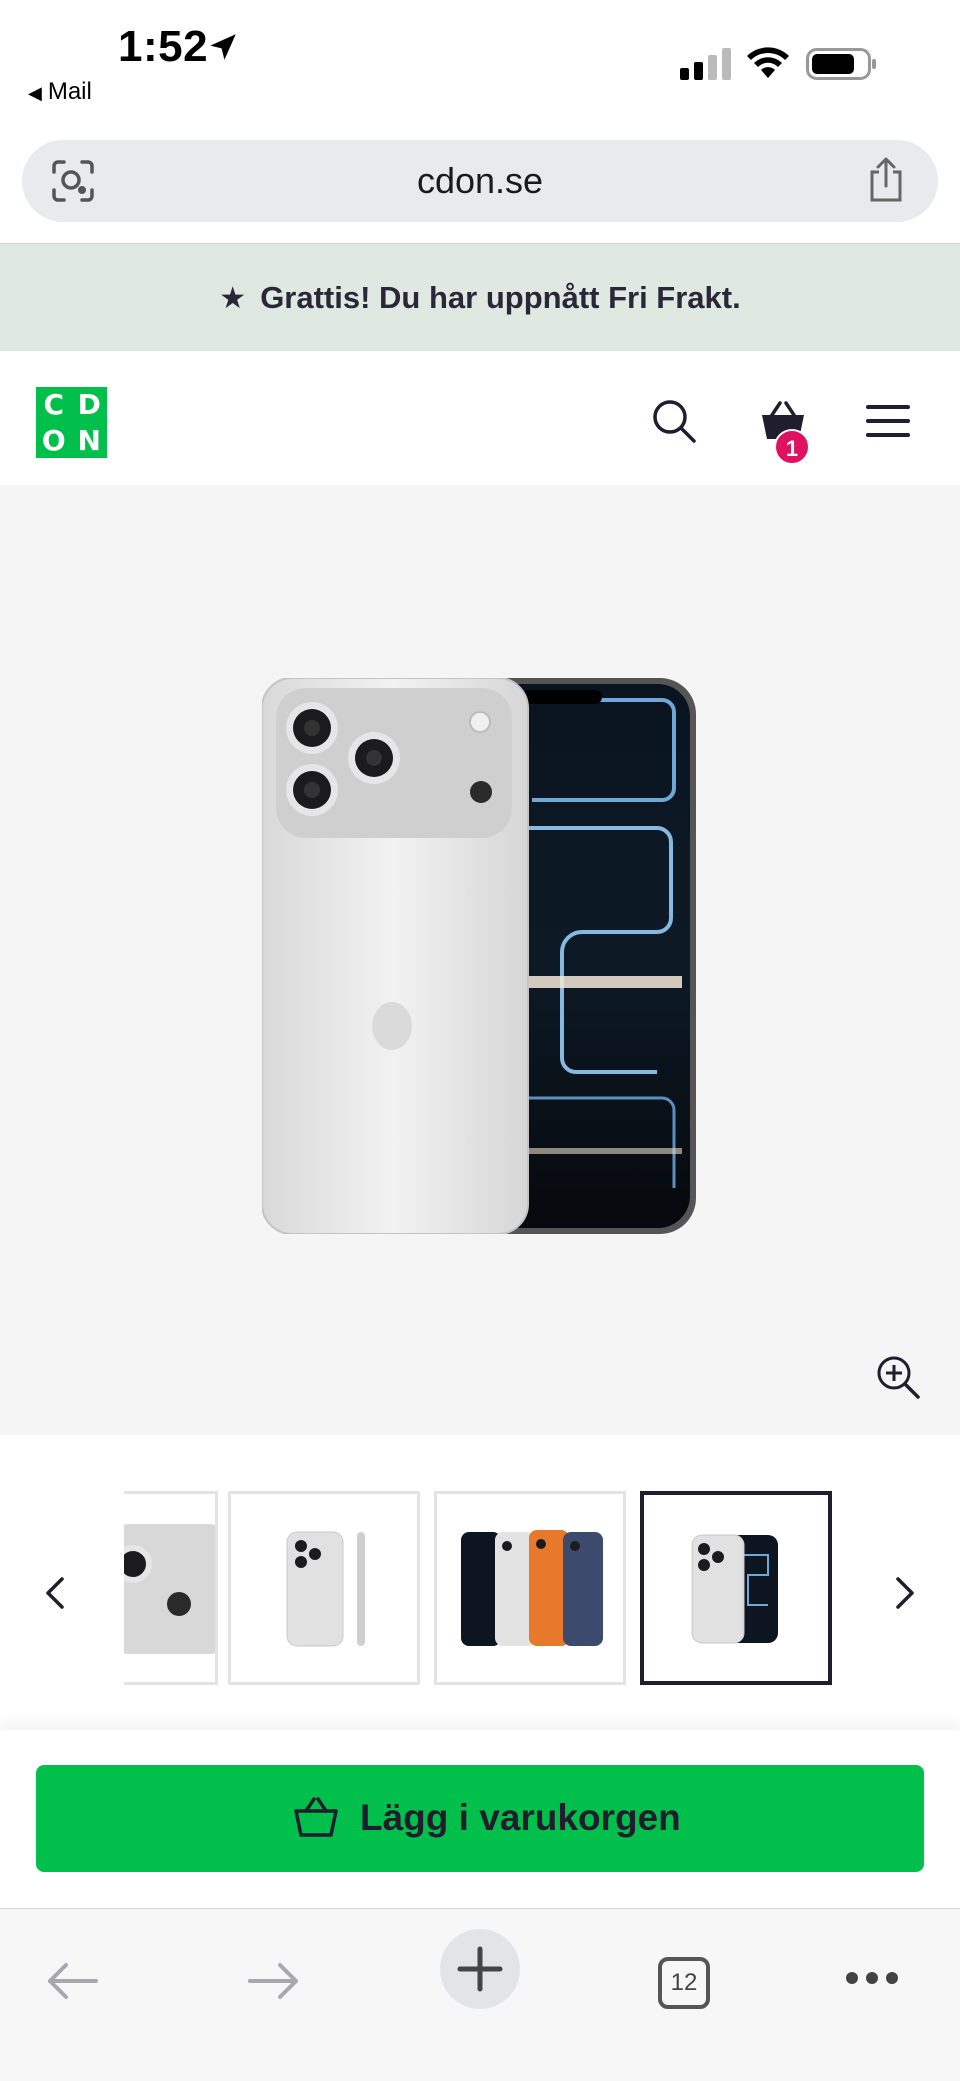  I want to click on image-thumbnail-carousel, so click(480, 1582).